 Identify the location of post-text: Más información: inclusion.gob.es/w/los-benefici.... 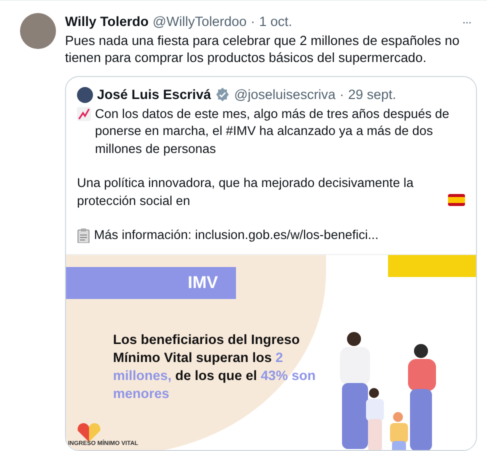
(236, 235).